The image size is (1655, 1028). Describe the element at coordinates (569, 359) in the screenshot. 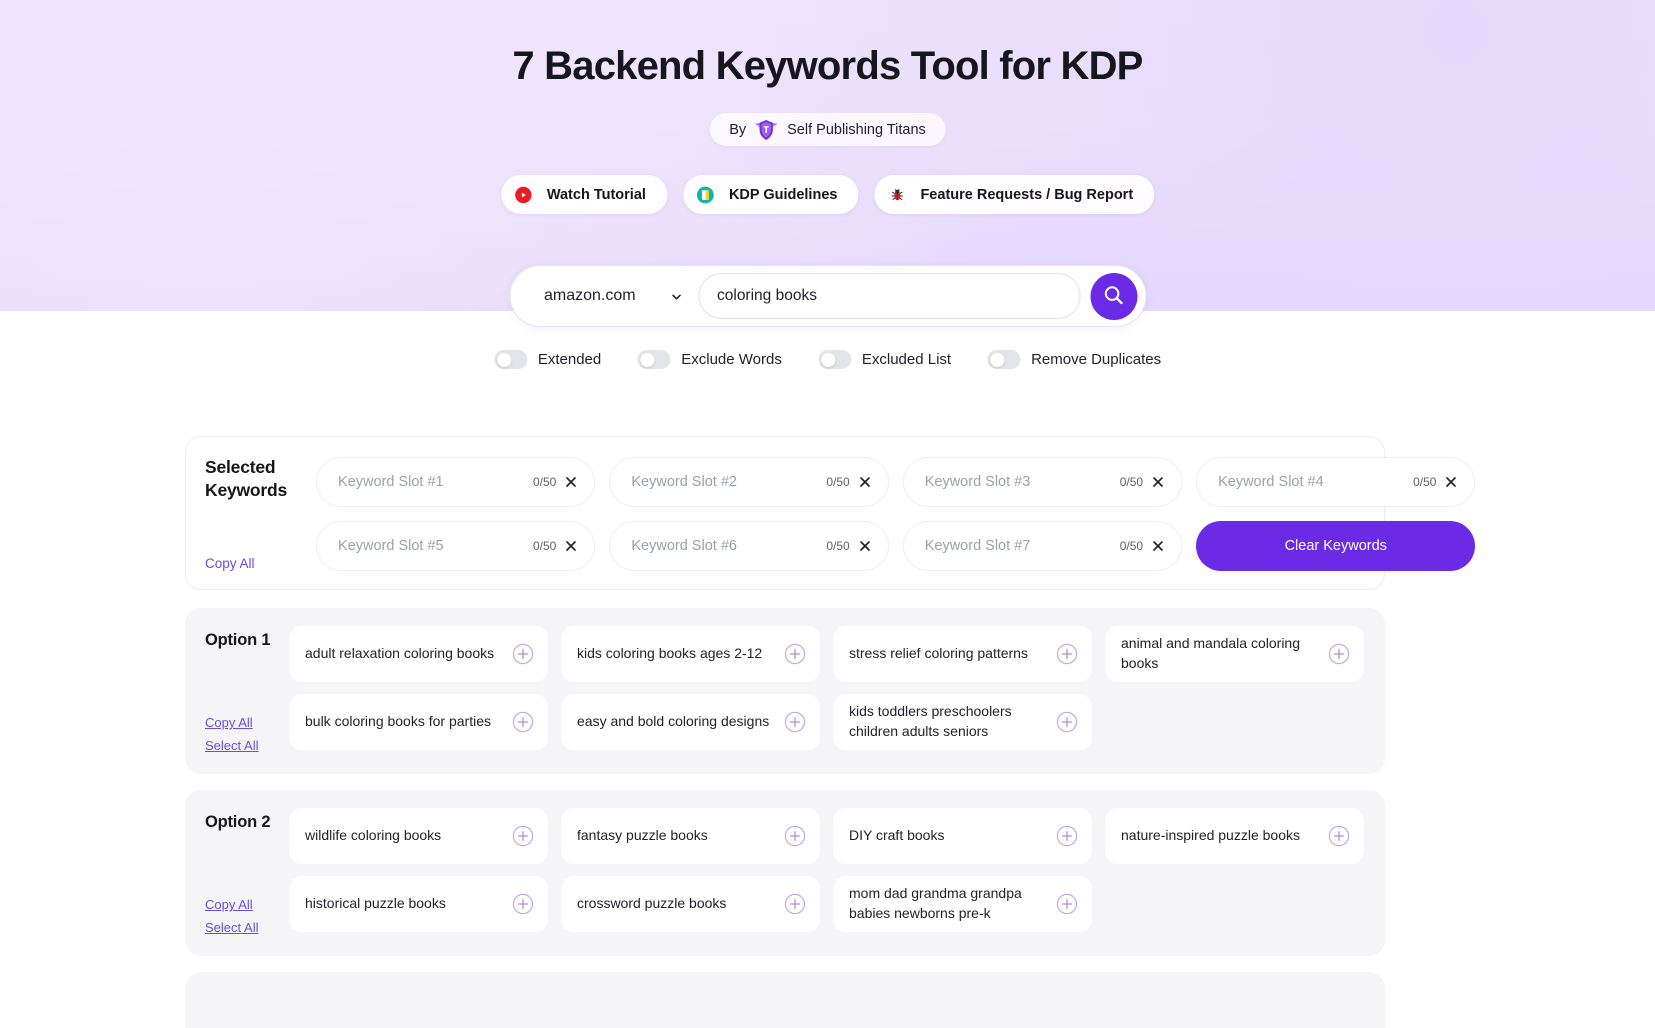

I see `toggle-extended-label: Extended` at that location.